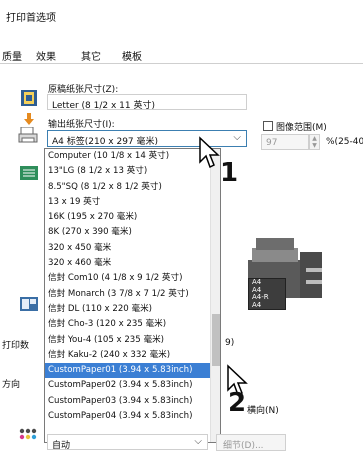 The image size is (363, 455). What do you see at coordinates (132, 340) in the screenshot?
I see `dropdown-item: 信封 You-4 (105 x 235 毫米)` at bounding box center [132, 340].